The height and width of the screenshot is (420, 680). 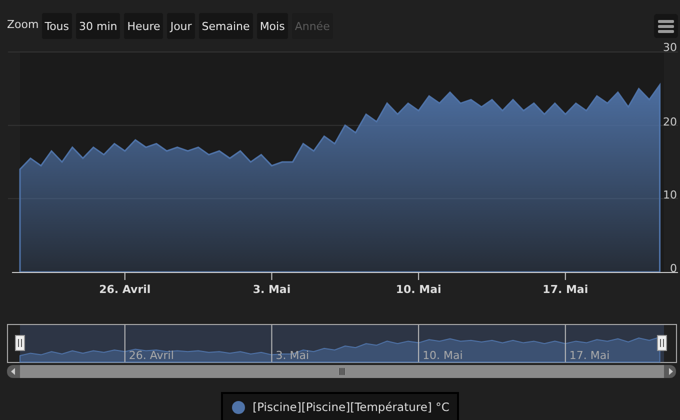 I want to click on zoom-range-button: Jour, so click(x=181, y=26).